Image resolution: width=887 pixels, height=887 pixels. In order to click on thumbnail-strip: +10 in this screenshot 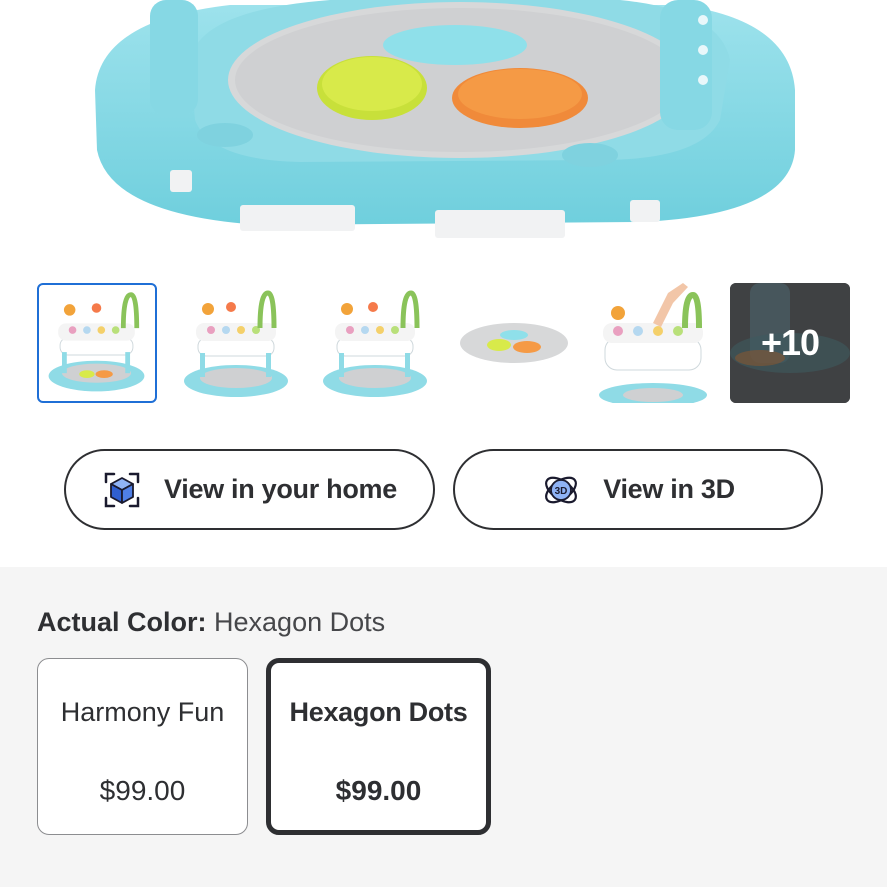, I will do `click(444, 343)`.